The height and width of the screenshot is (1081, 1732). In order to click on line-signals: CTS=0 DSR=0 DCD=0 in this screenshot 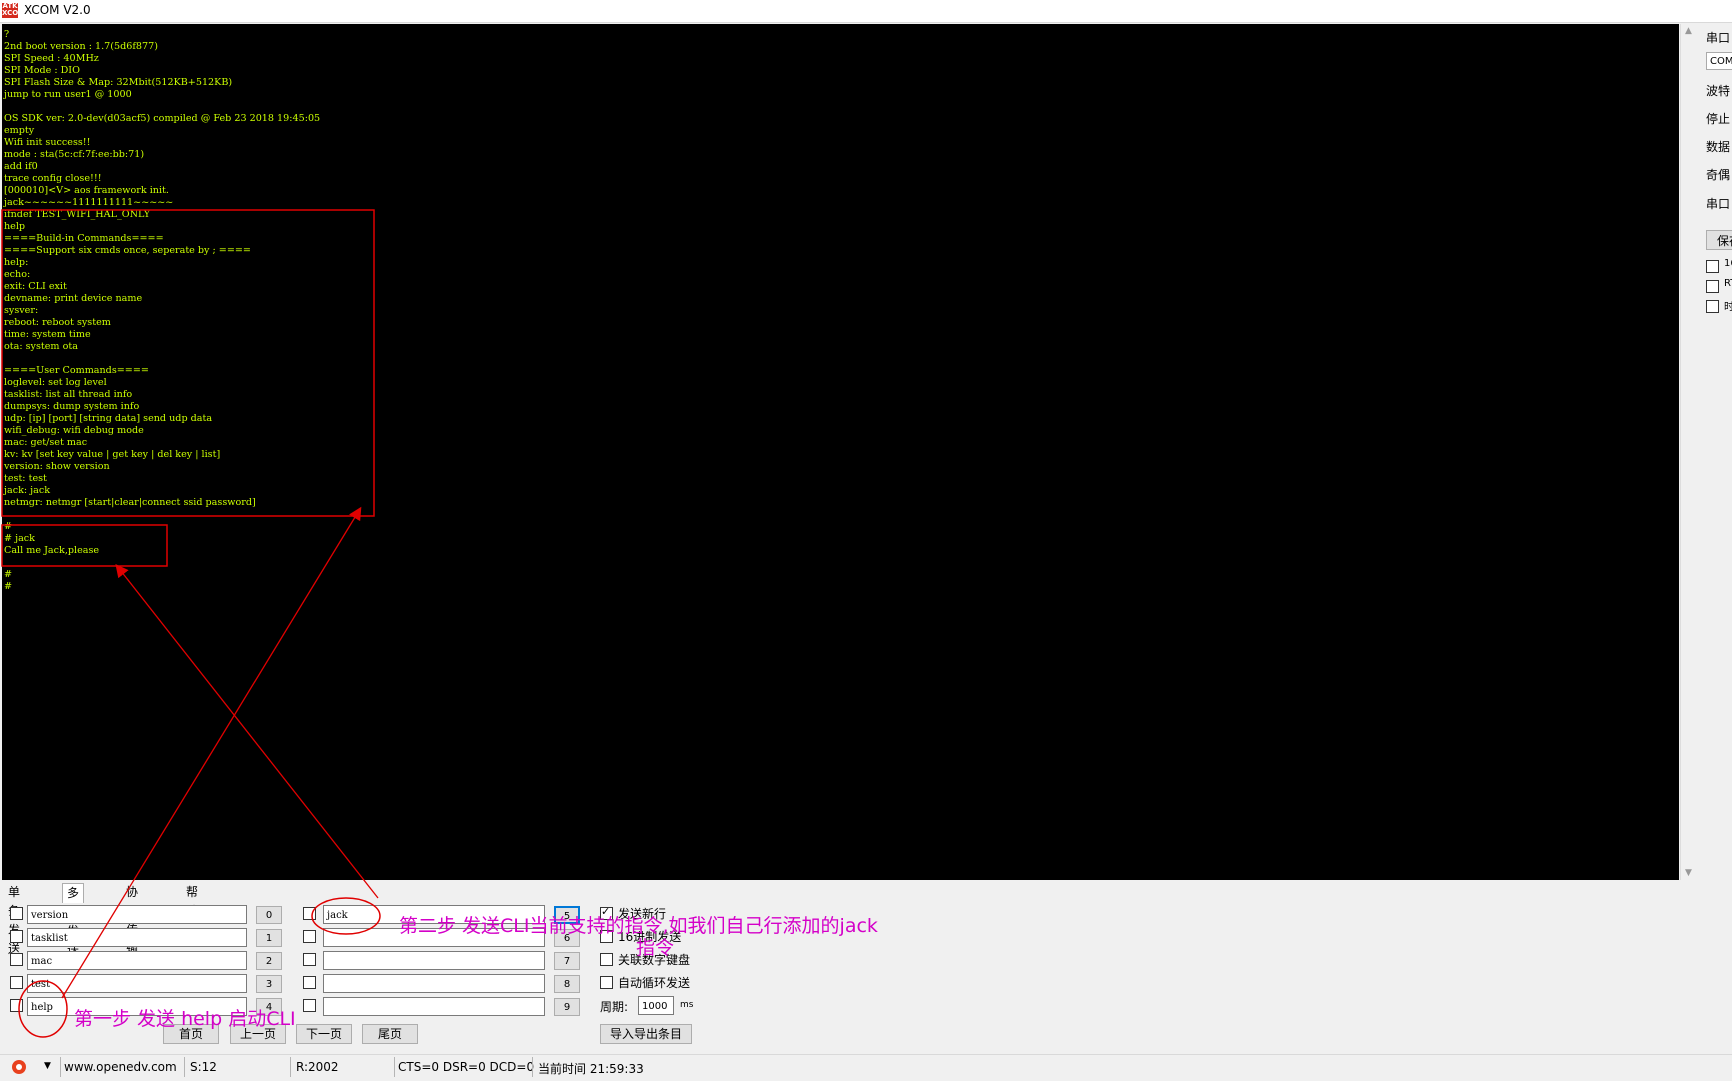, I will do `click(466, 1067)`.